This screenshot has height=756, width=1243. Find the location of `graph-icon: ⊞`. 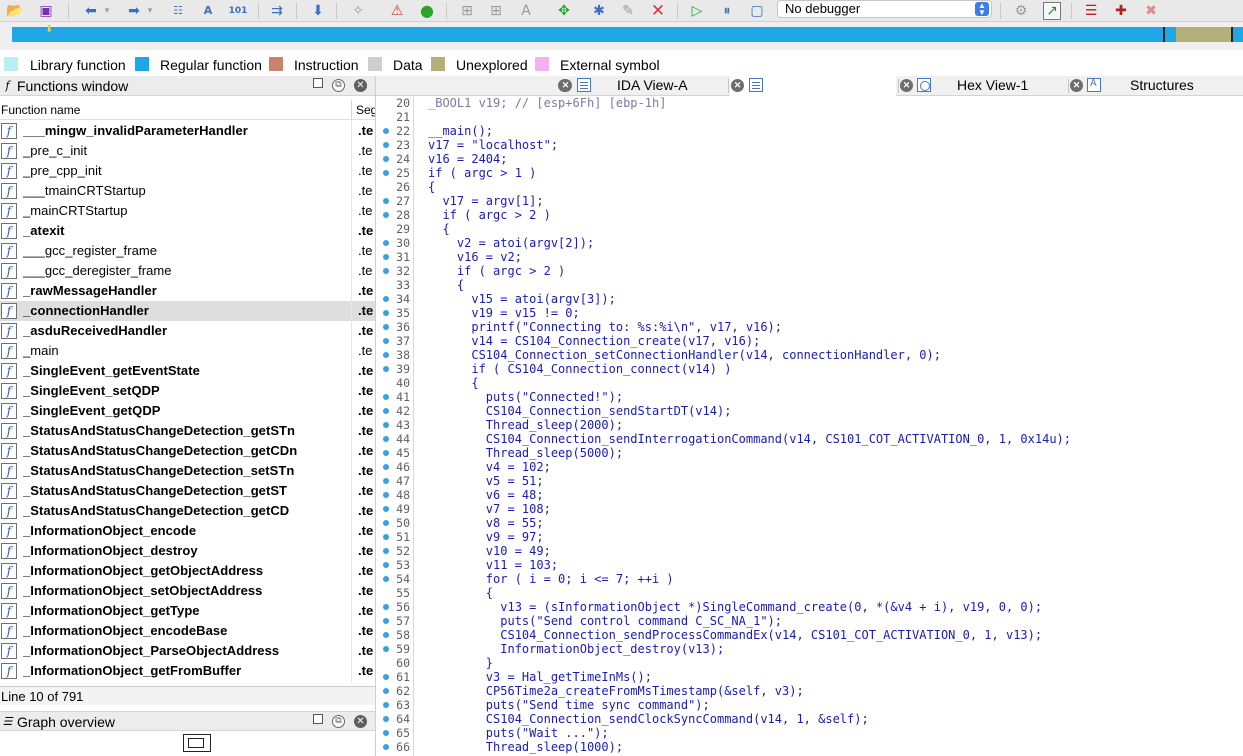

graph-icon: ⊞ is located at coordinates (496, 11).